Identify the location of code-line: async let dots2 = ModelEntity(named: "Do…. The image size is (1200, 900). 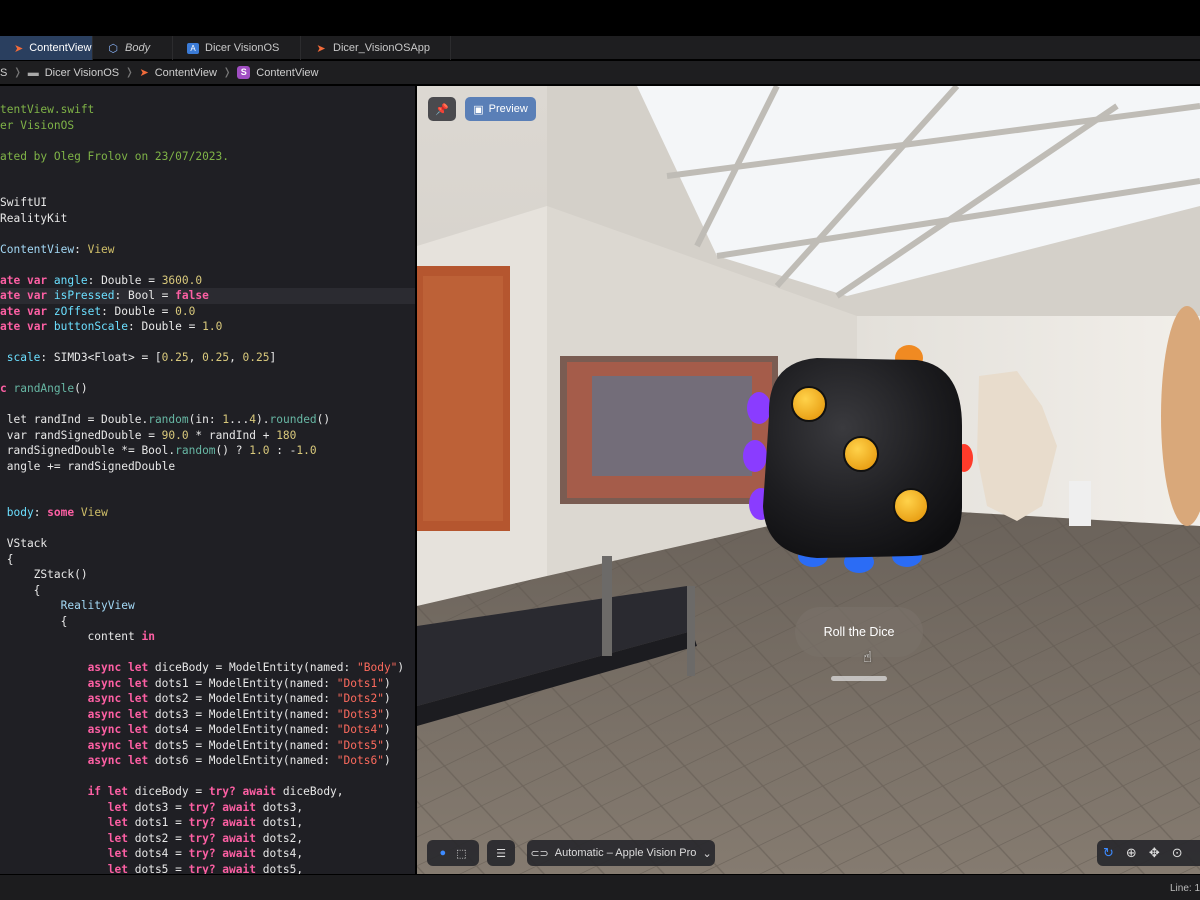
(207, 699).